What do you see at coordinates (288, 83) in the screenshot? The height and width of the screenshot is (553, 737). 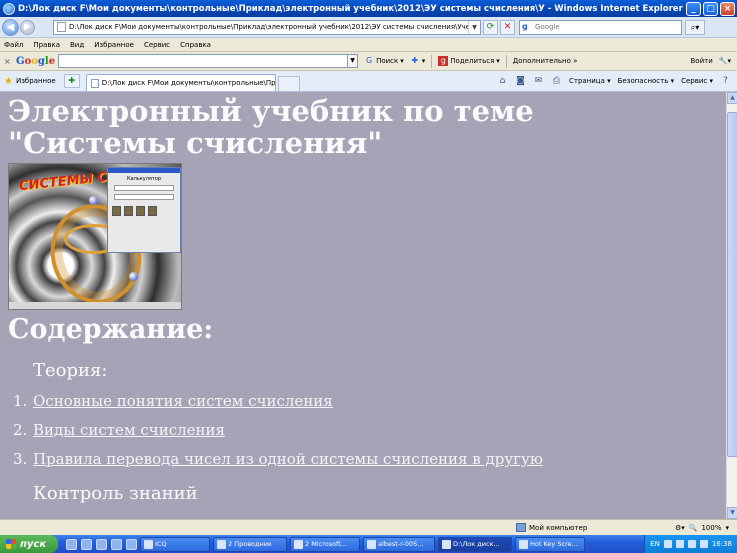 I see `new-tab-button` at bounding box center [288, 83].